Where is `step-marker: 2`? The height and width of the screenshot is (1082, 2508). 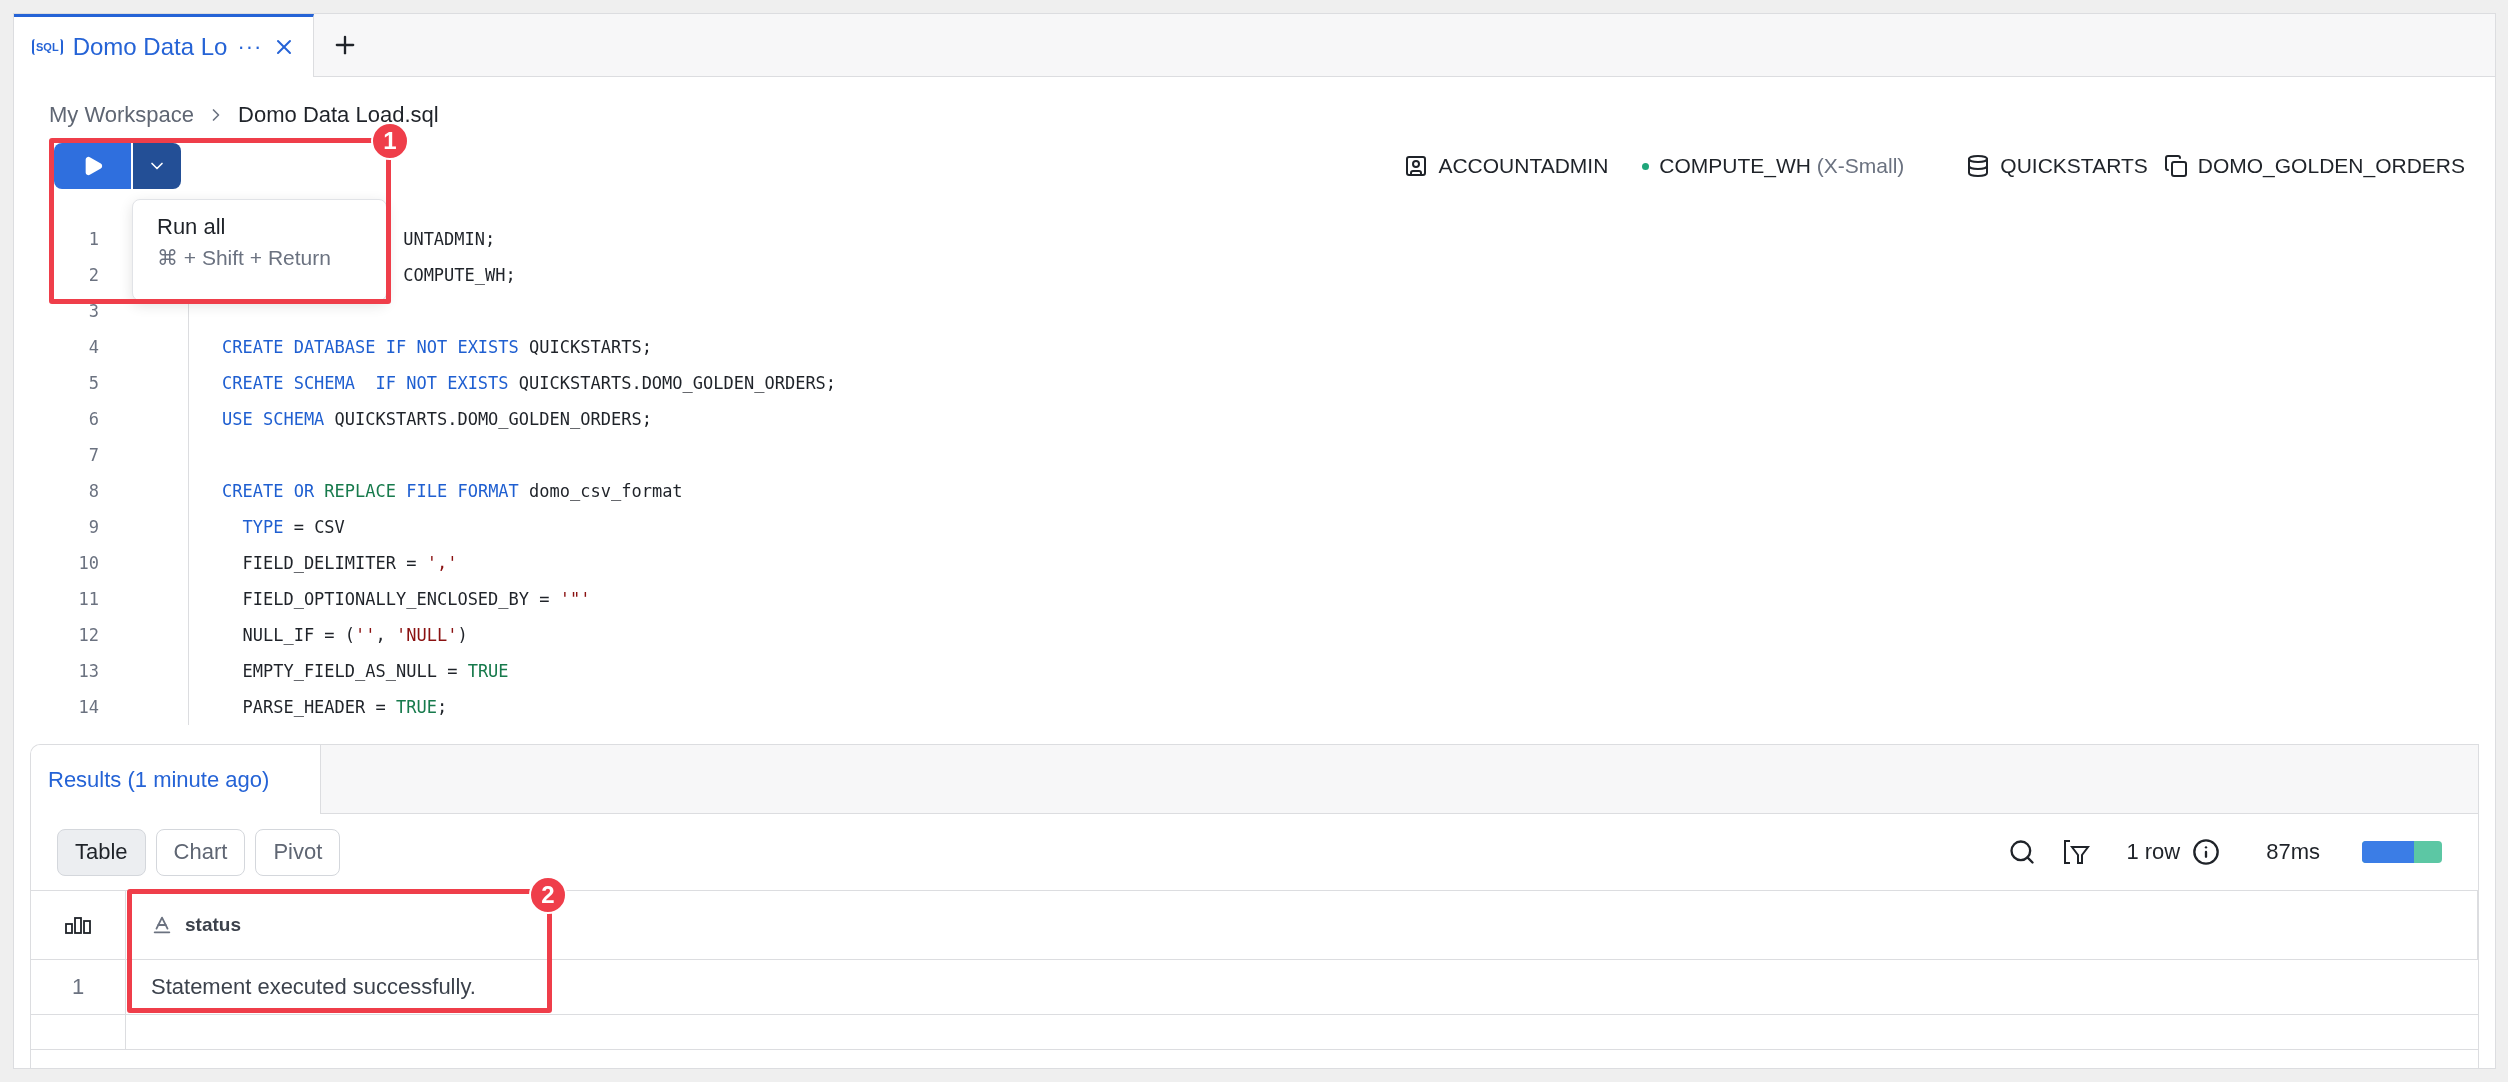
step-marker: 2 is located at coordinates (548, 895).